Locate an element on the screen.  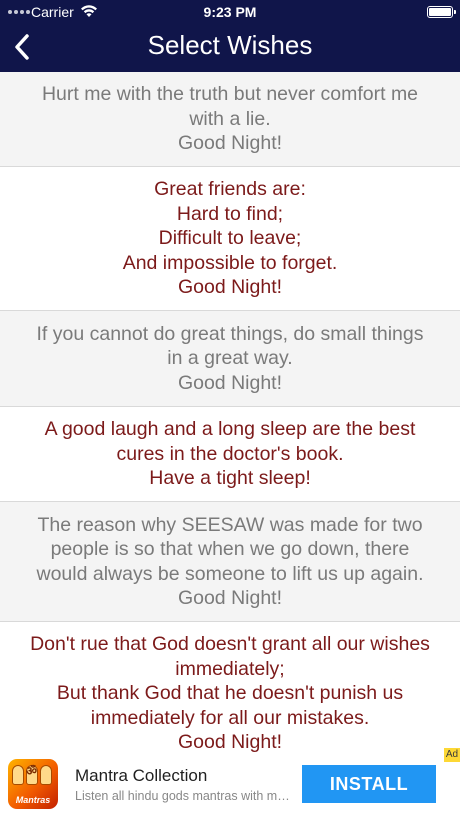
status-bar: Carrier 9:23 PM is located at coordinates (230, 12).